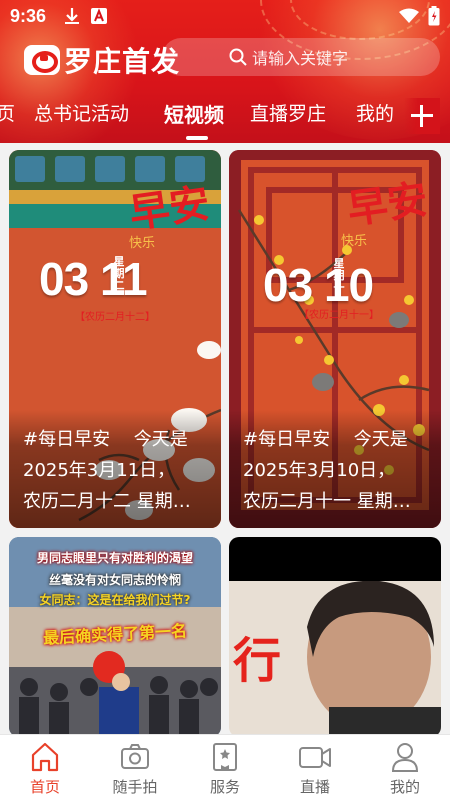  Describe the element at coordinates (314, 787) in the screenshot. I see `nav-label: 直播` at that location.